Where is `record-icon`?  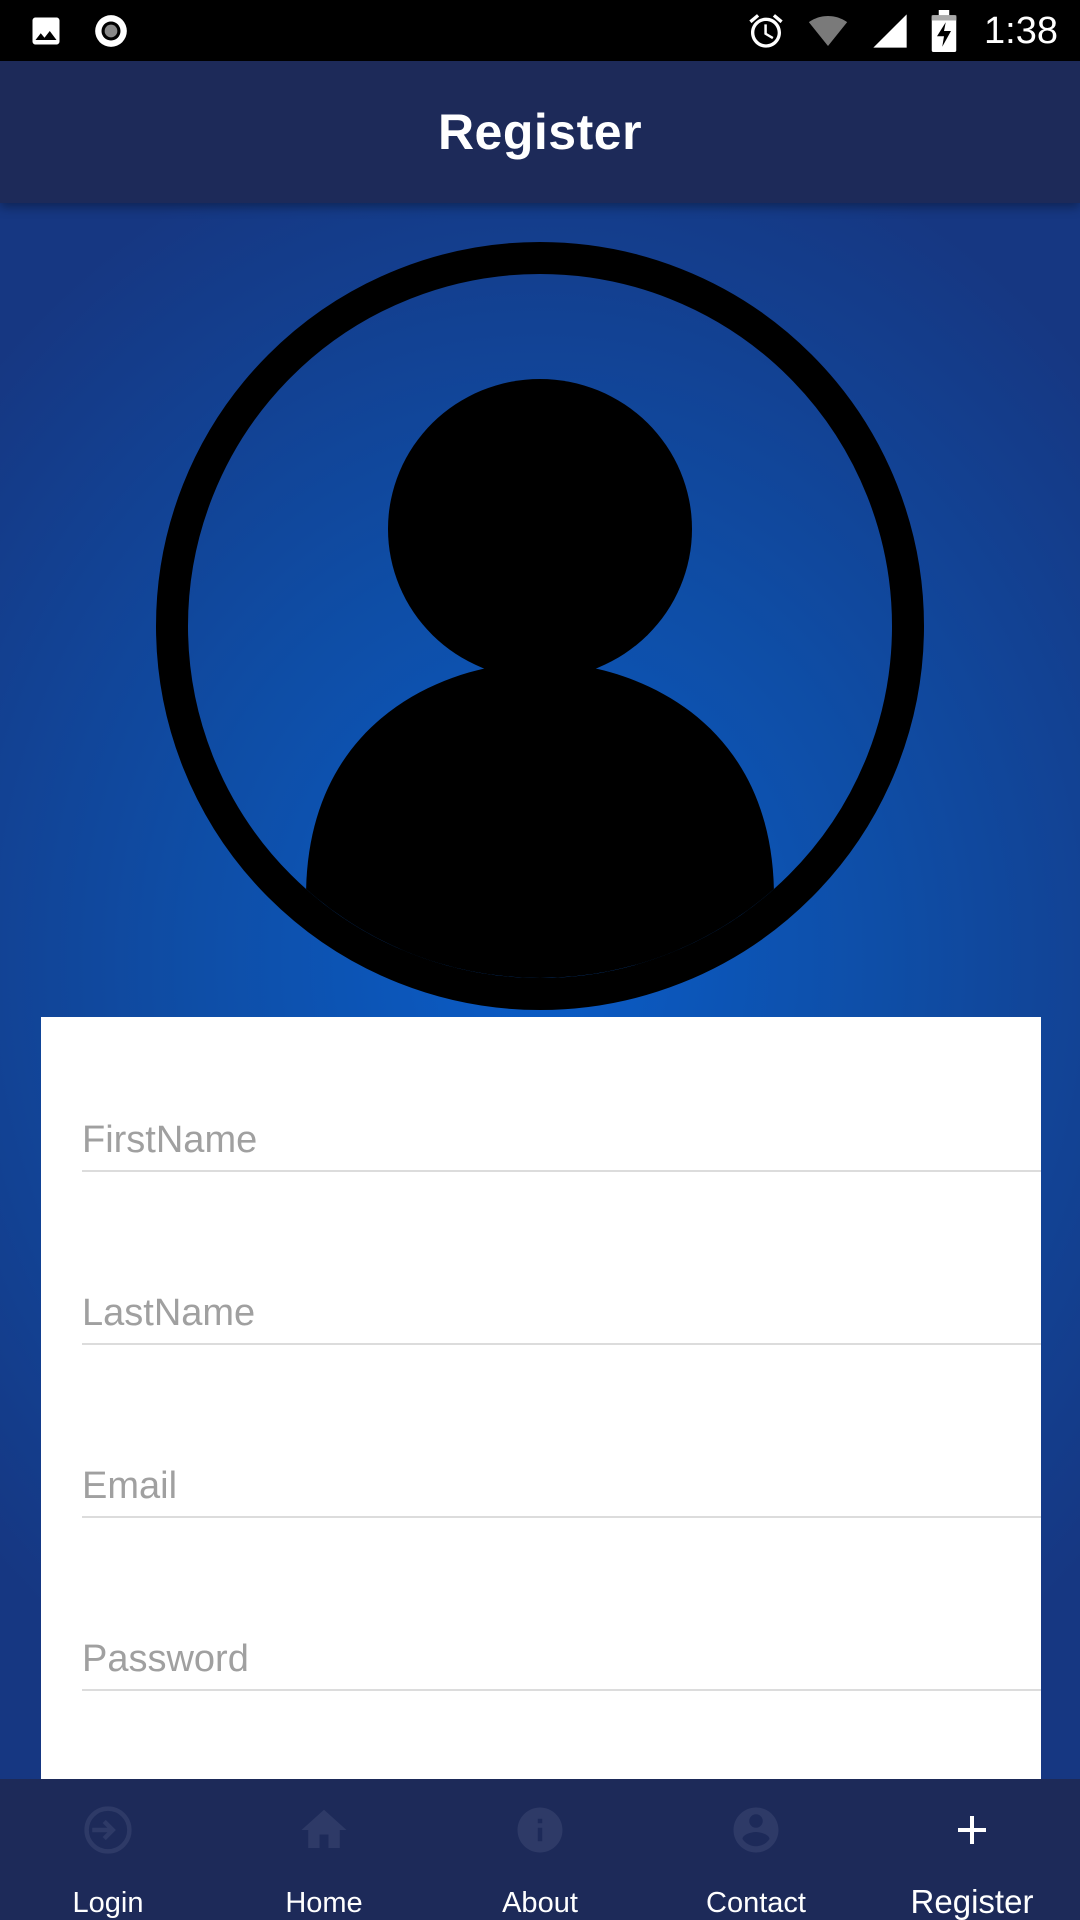
record-icon is located at coordinates (111, 31).